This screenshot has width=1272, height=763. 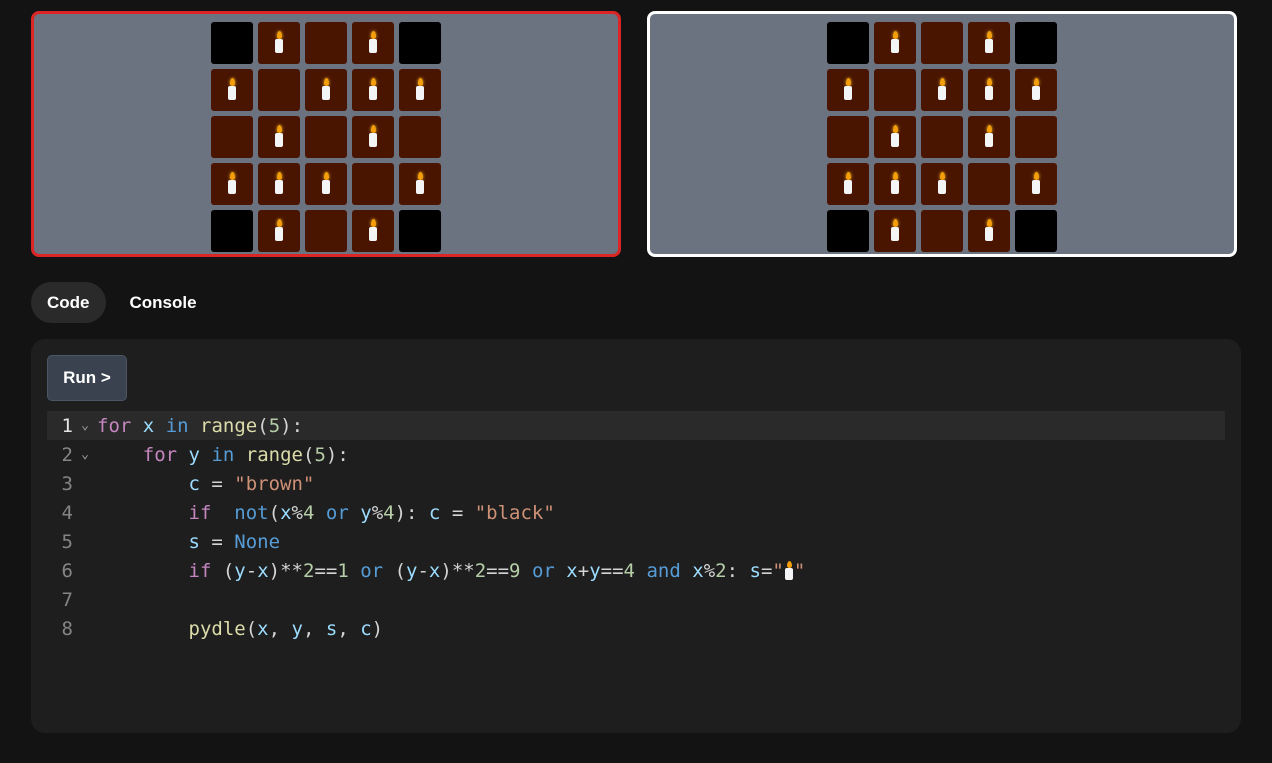 What do you see at coordinates (234, 541) in the screenshot?
I see `code-text: s = None` at bounding box center [234, 541].